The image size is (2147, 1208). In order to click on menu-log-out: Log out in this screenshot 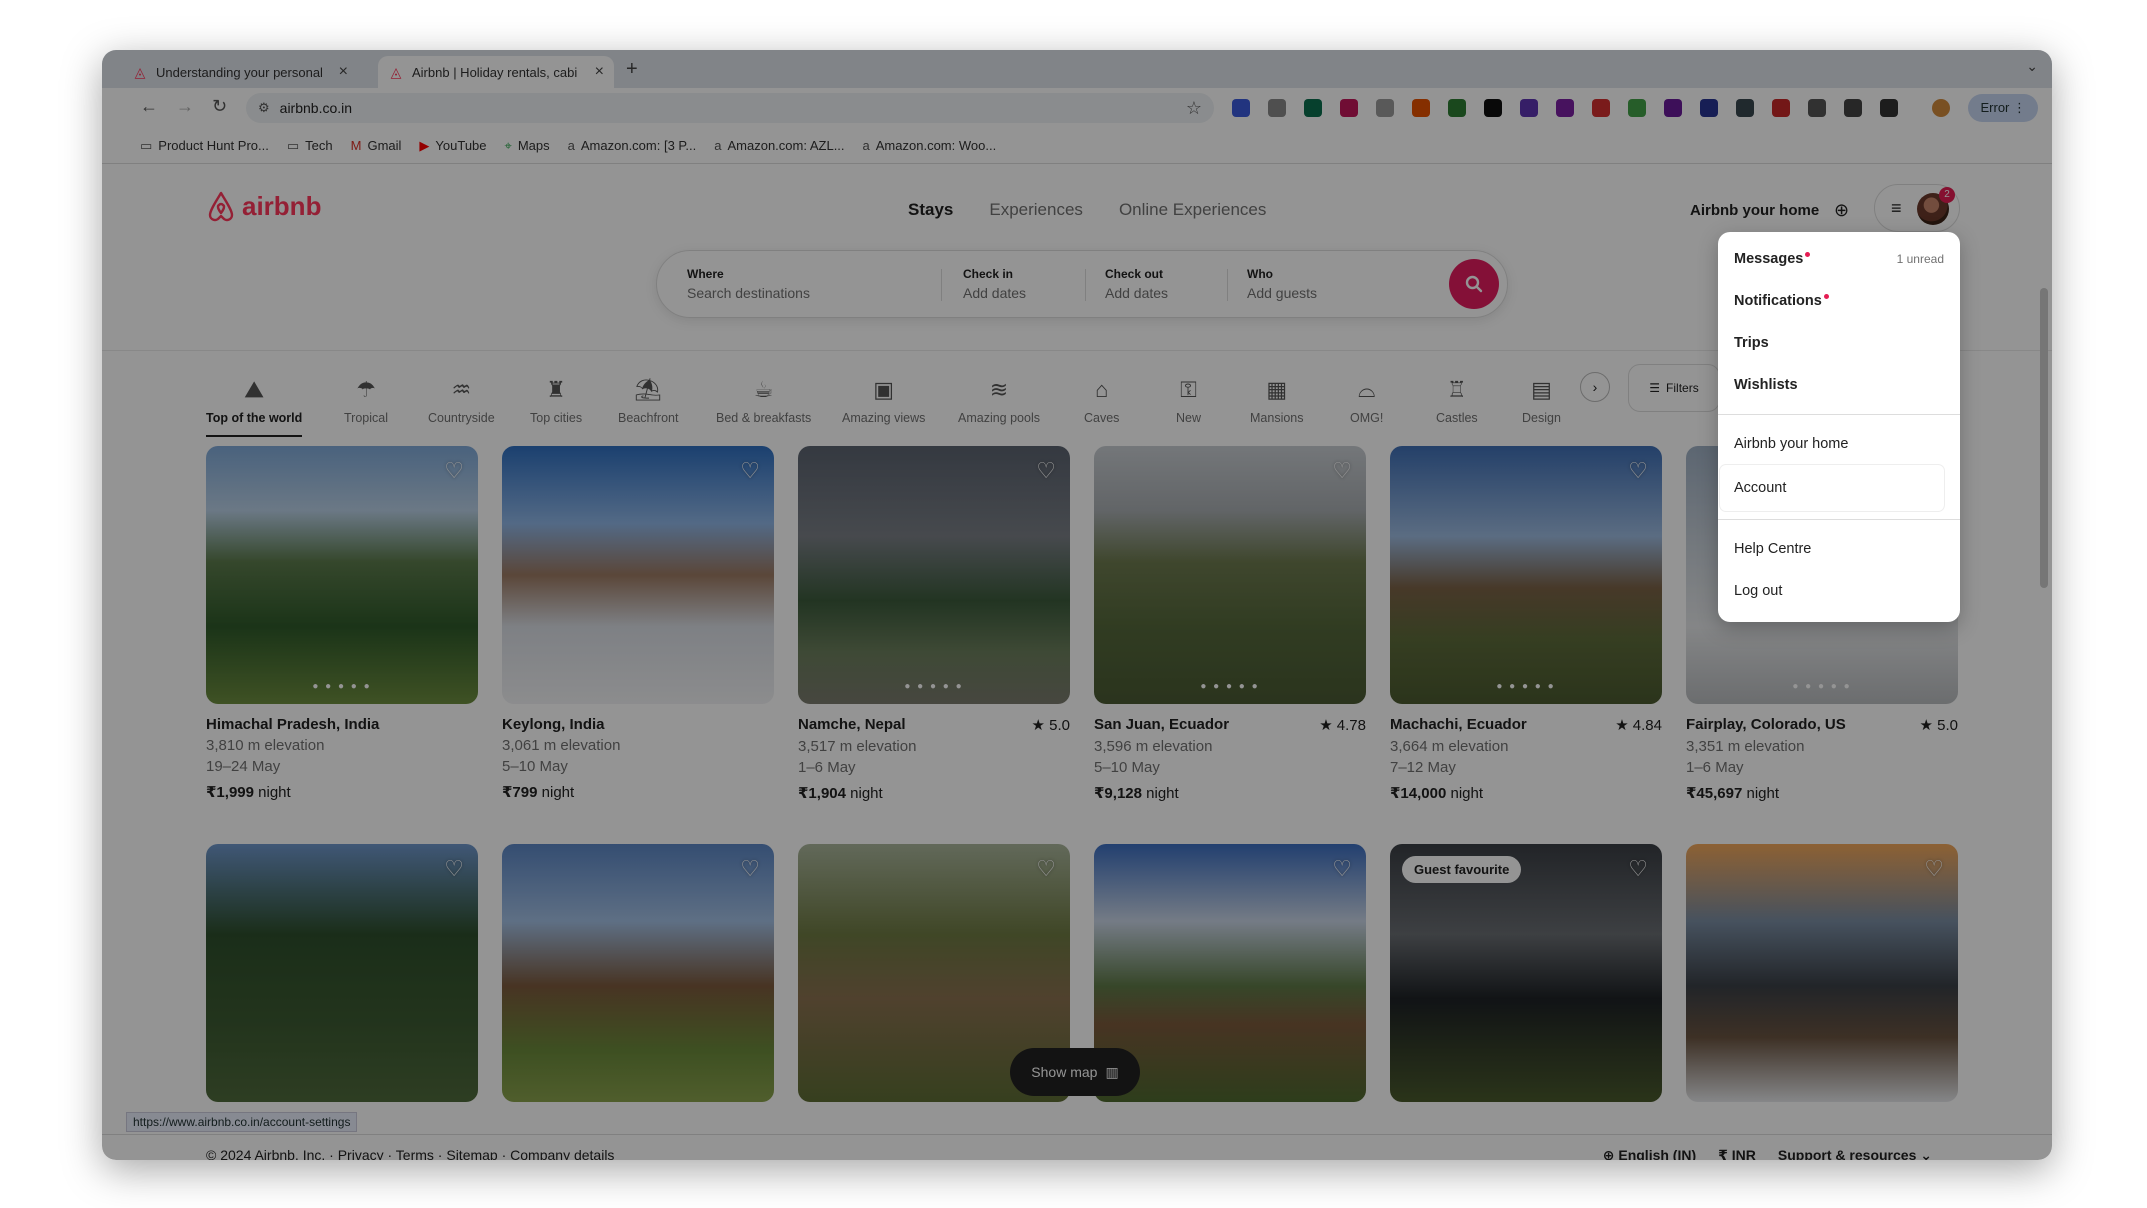, I will do `click(1839, 591)`.